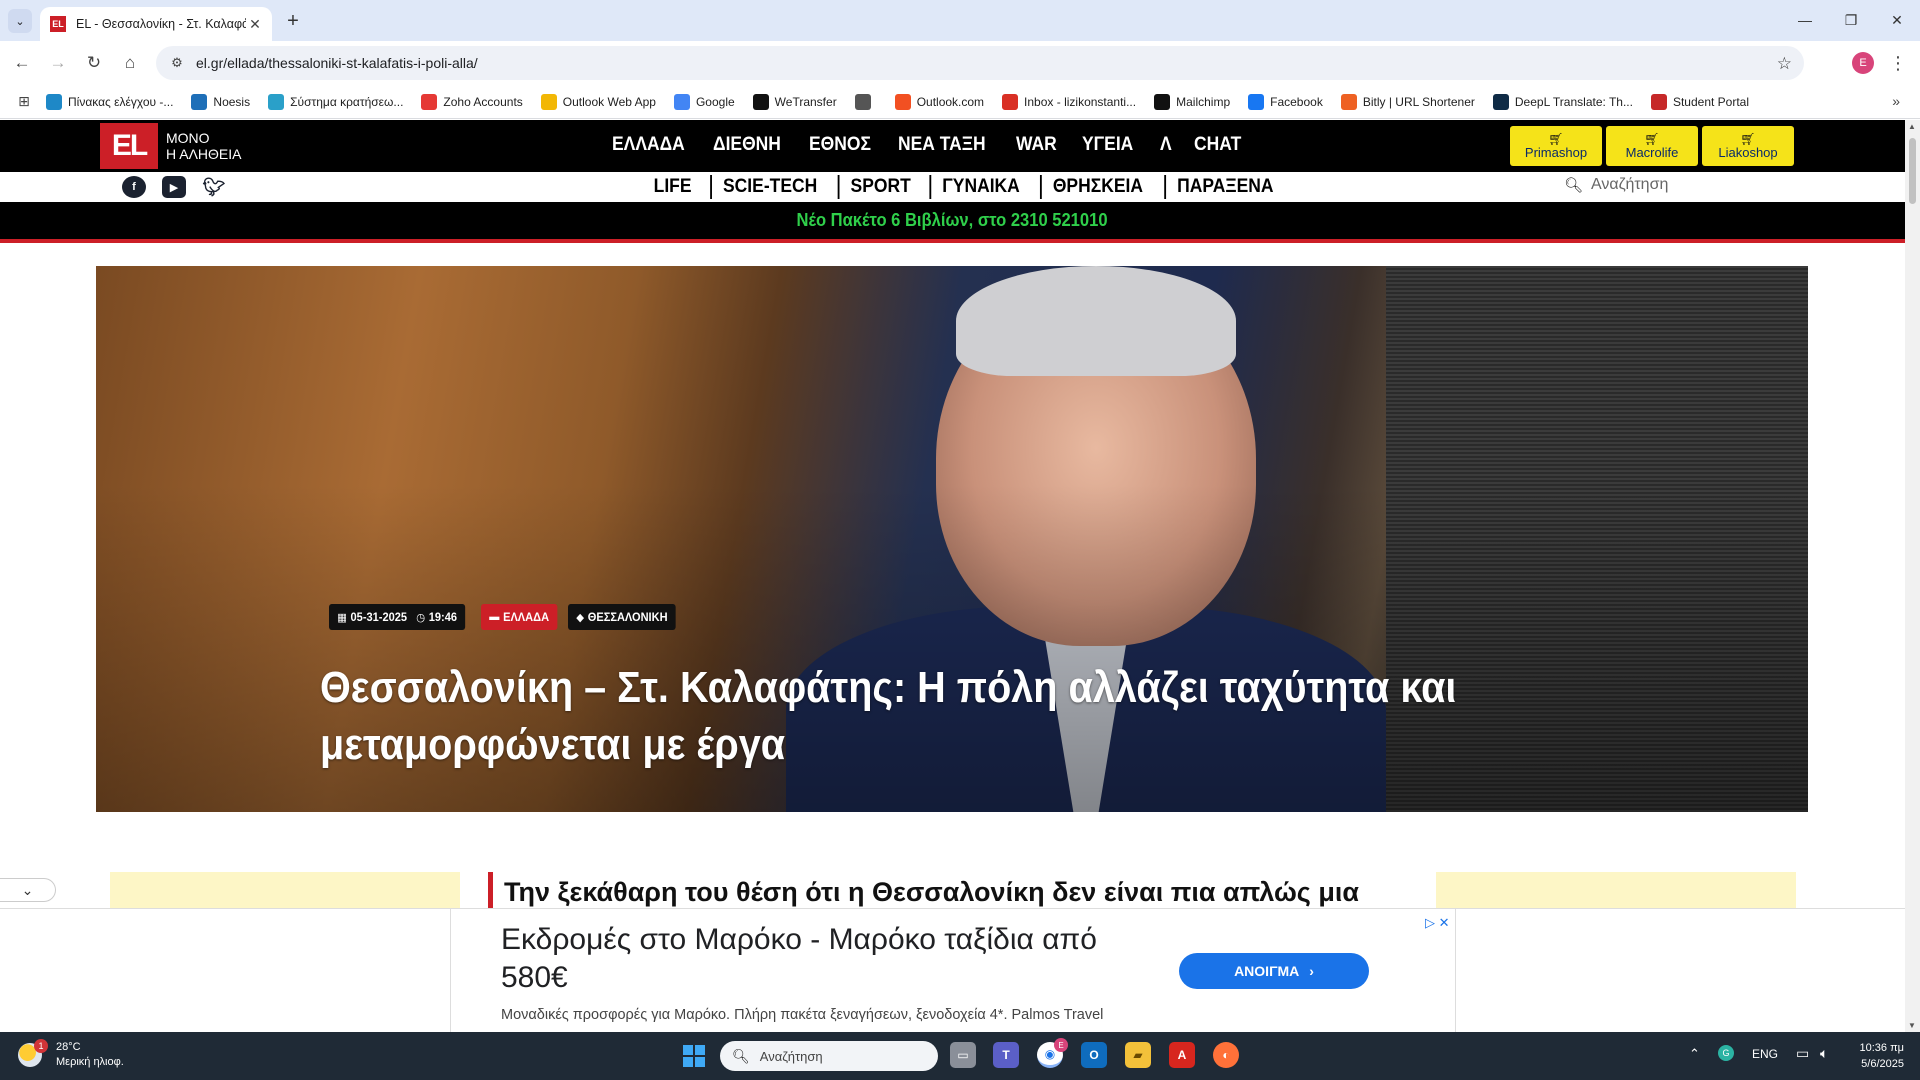  Describe the element at coordinates (429, 101) in the screenshot. I see `zoho-icon` at that location.